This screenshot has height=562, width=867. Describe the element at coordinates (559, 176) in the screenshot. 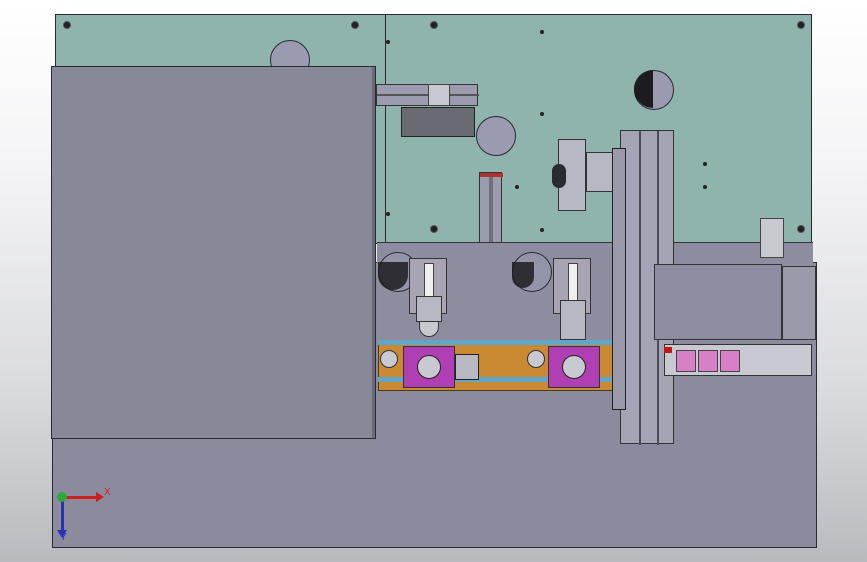

I see `upper-gripper-disc` at that location.